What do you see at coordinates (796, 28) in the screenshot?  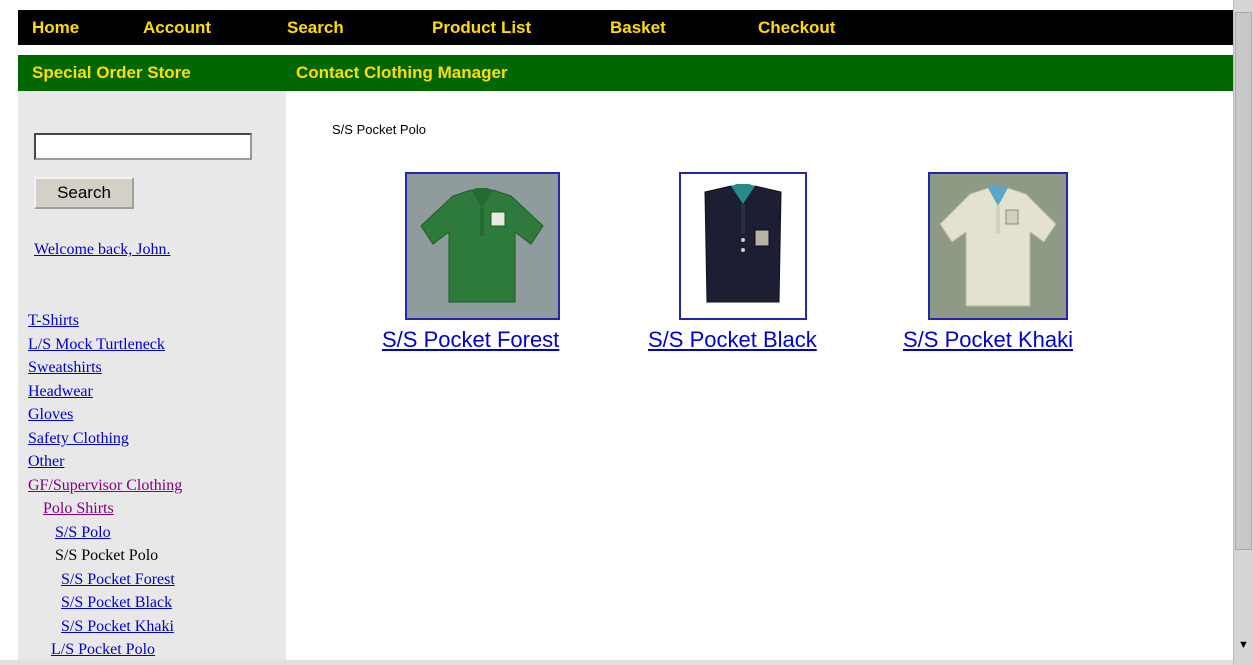 I see `nav-checkout: Checkout` at bounding box center [796, 28].